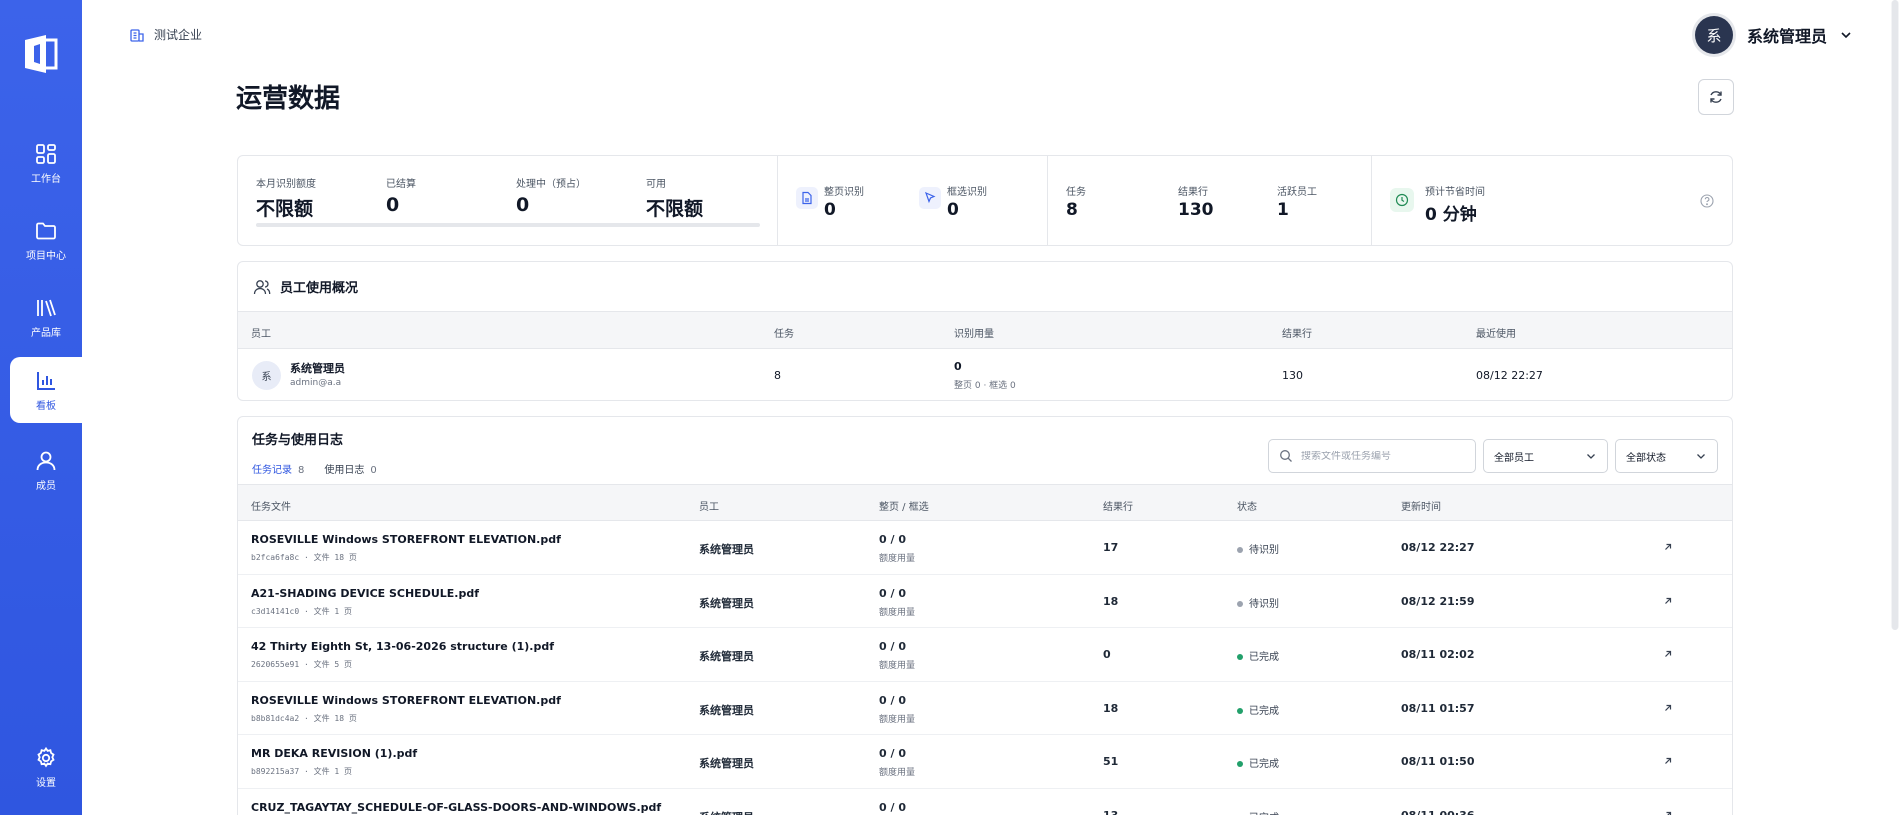 The image size is (1901, 815). I want to click on stat-active-employees: 活跃员工 1, so click(1297, 203).